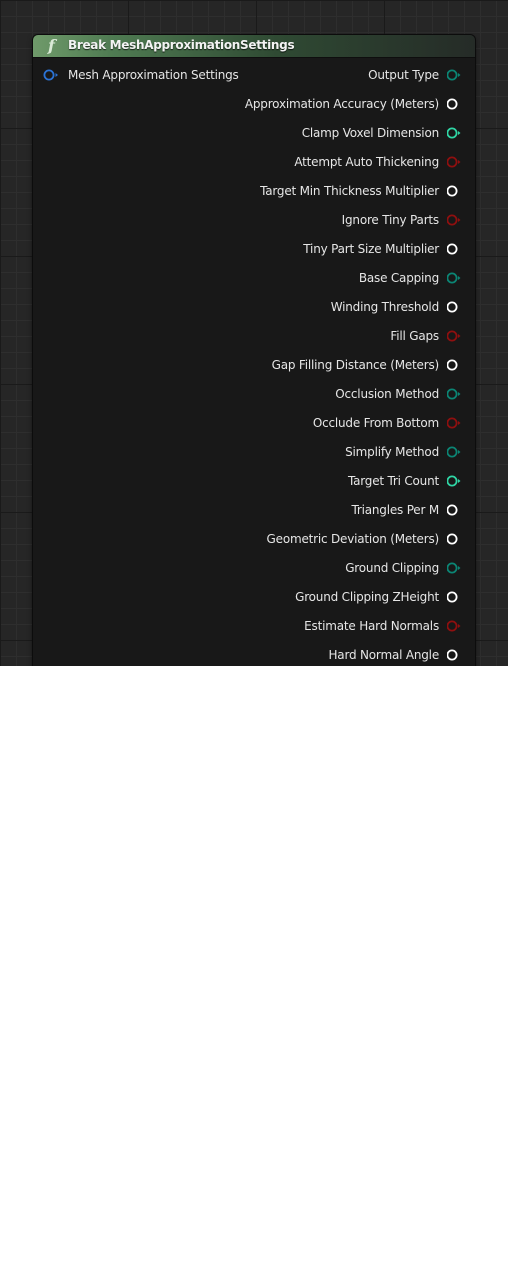 The height and width of the screenshot is (1267, 508). I want to click on output-pin-output-type: Output Type, so click(415, 75).